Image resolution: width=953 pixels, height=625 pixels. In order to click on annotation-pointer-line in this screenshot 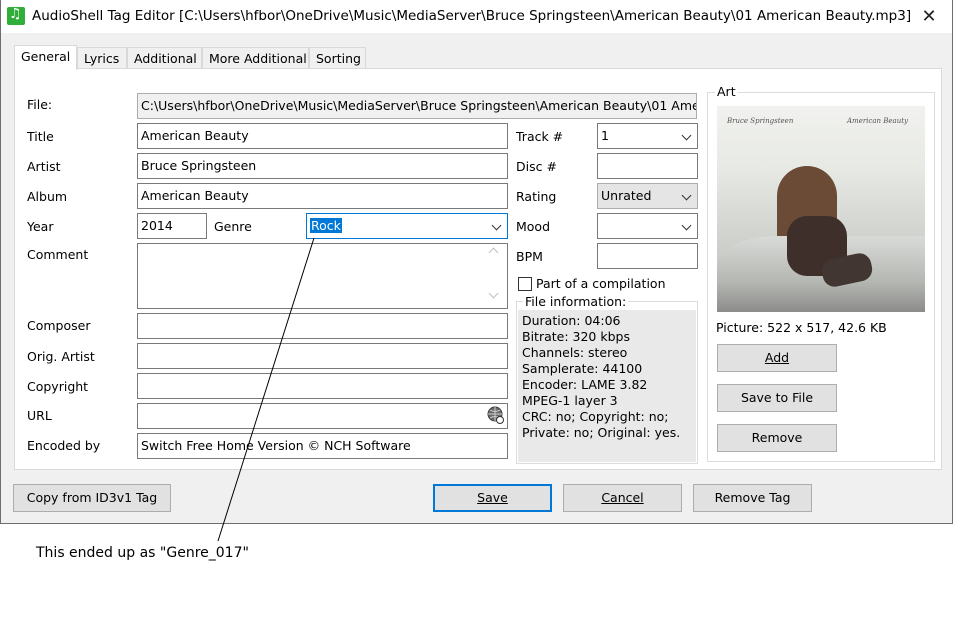, I will do `click(266, 389)`.